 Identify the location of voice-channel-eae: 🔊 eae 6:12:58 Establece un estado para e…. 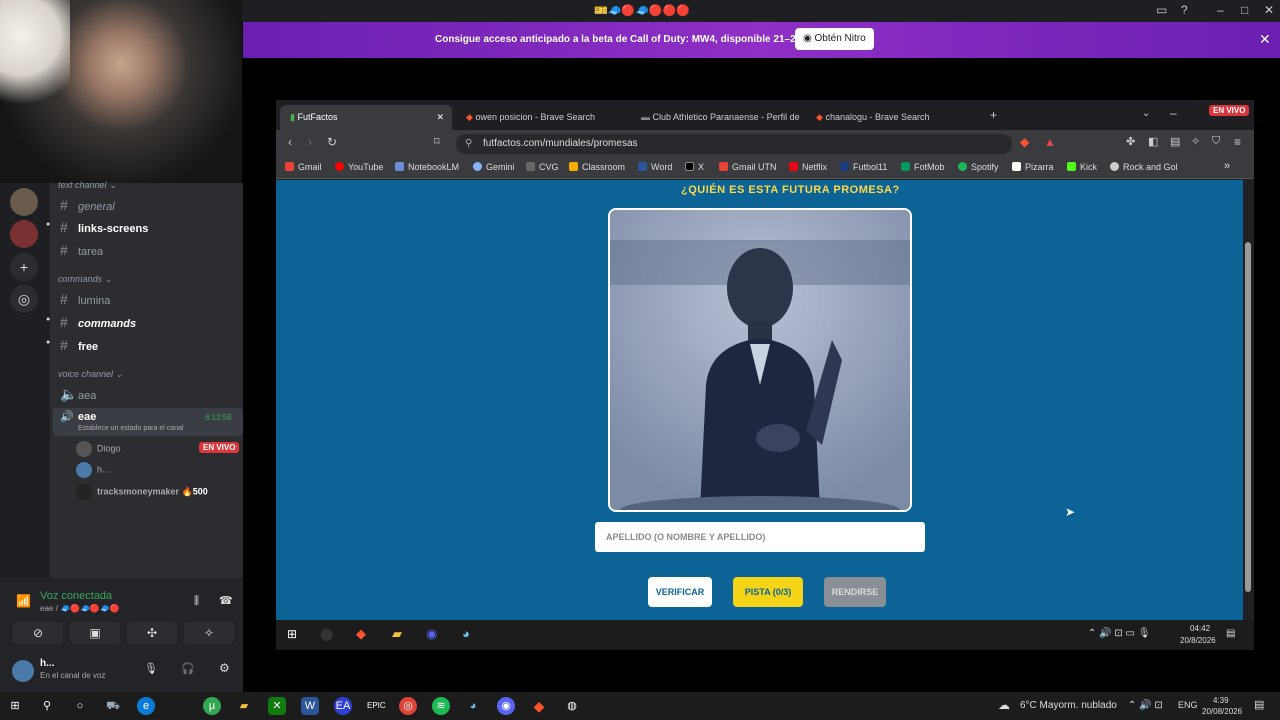
(148, 422).